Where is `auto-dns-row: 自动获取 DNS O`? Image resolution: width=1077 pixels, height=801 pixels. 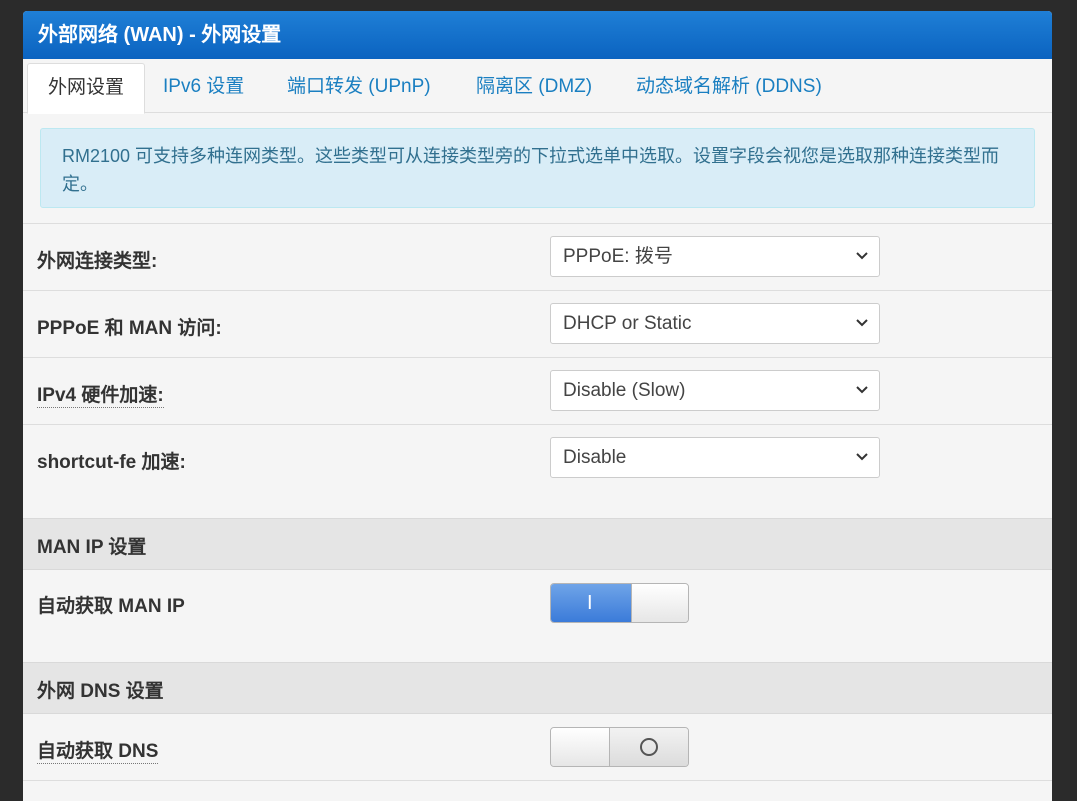 auto-dns-row: 自动获取 DNS O is located at coordinates (537, 747).